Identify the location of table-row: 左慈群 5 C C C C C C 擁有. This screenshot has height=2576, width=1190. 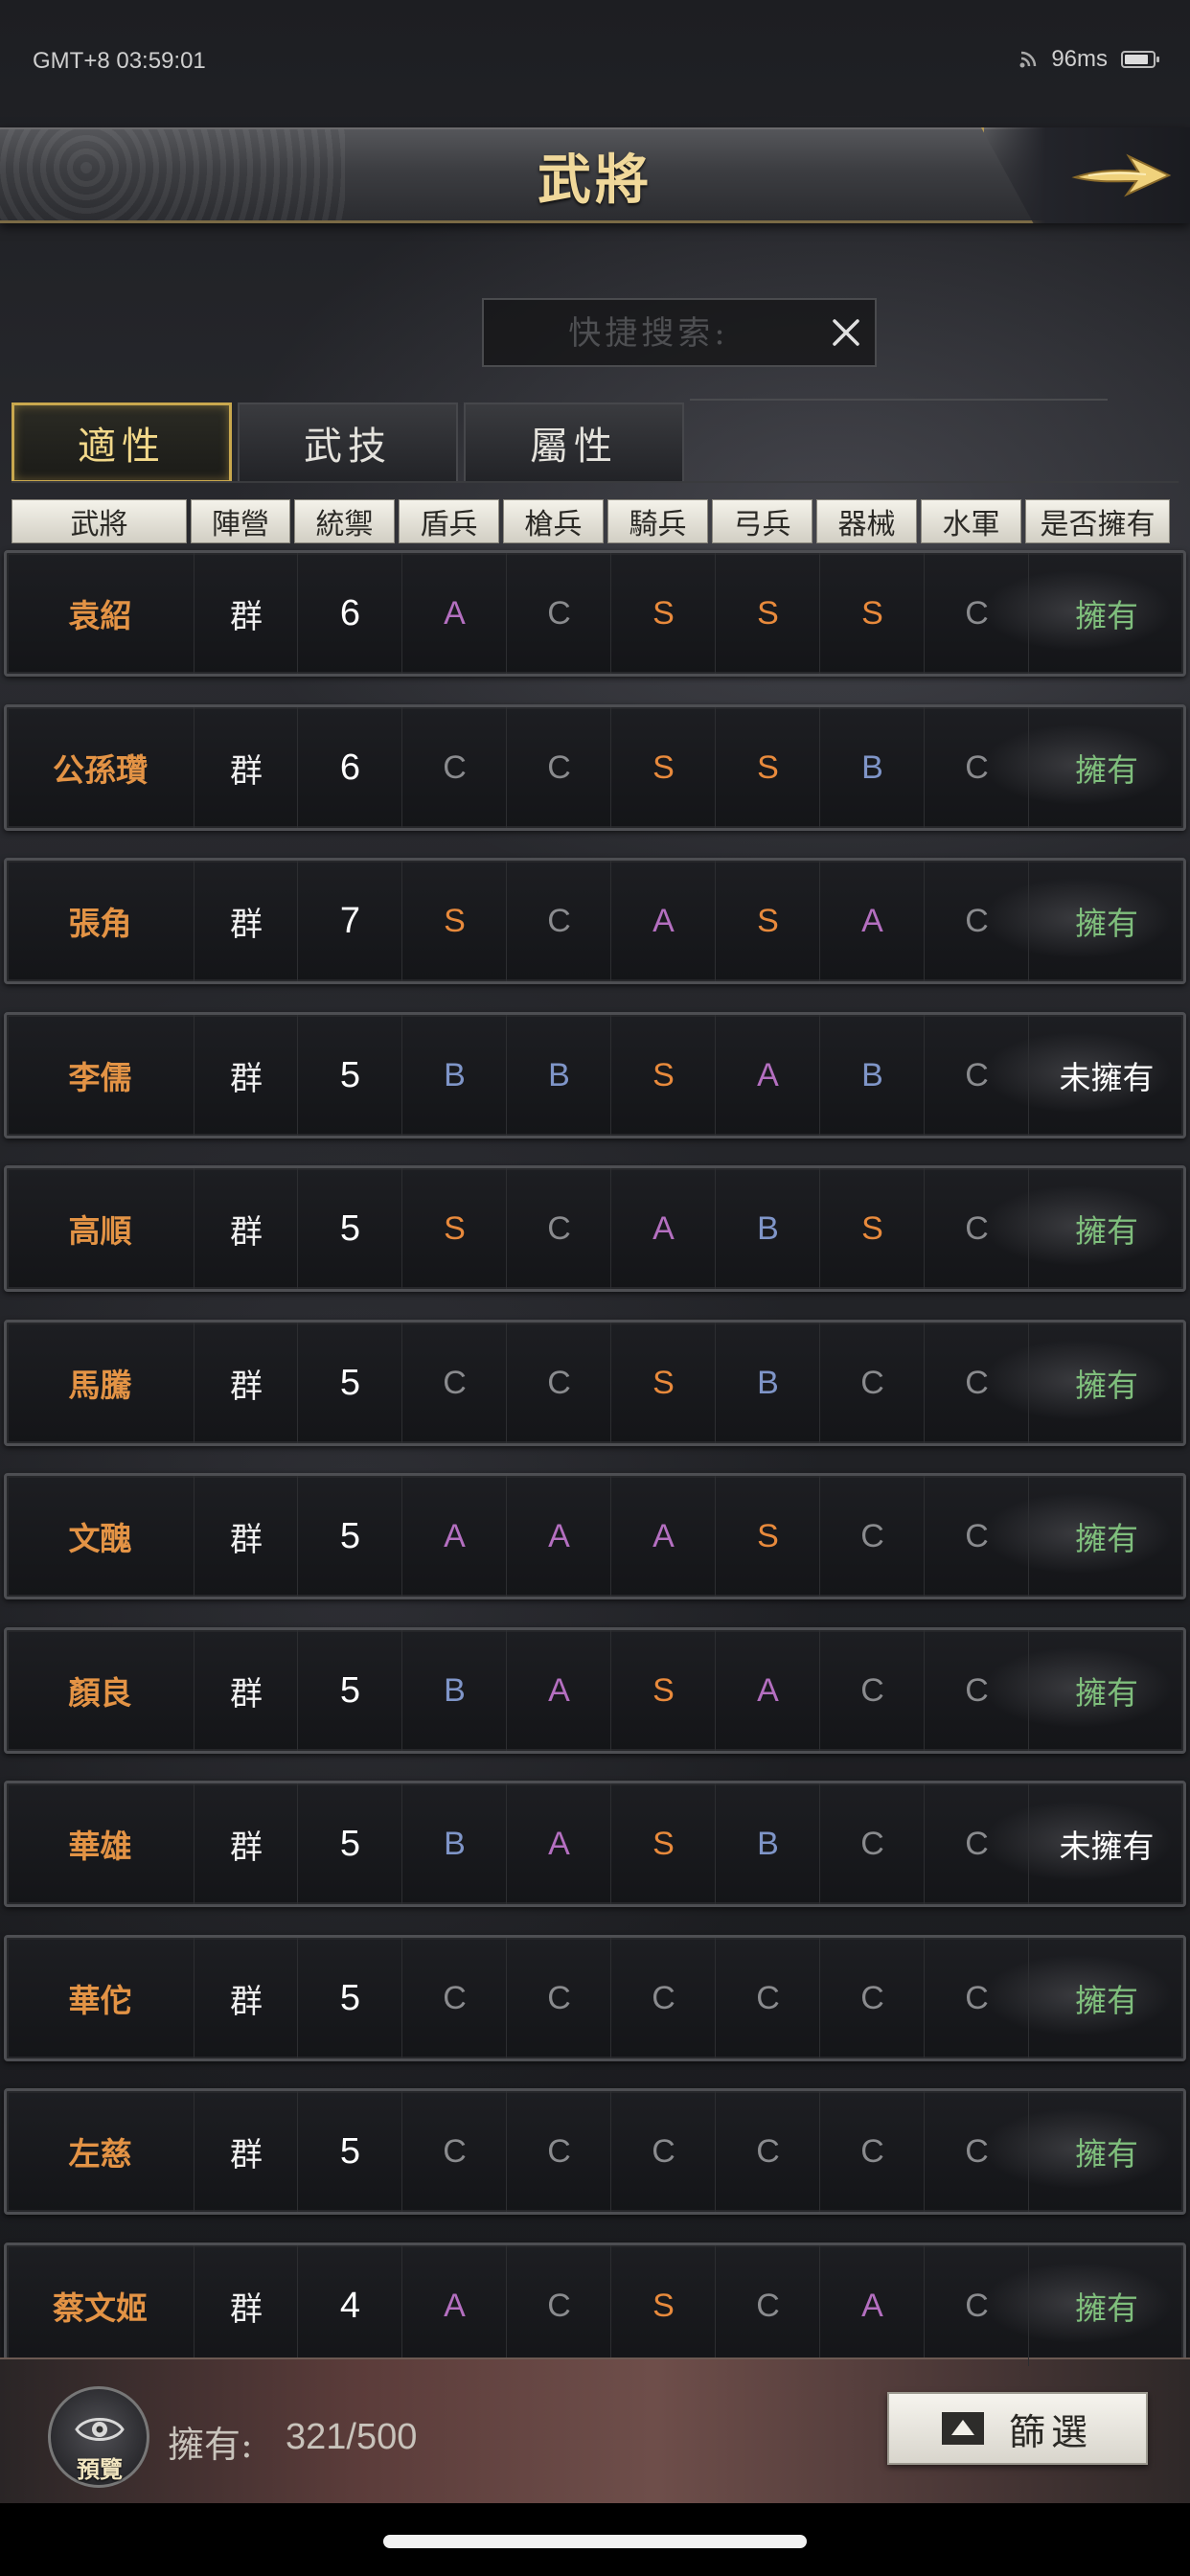
(595, 2151).